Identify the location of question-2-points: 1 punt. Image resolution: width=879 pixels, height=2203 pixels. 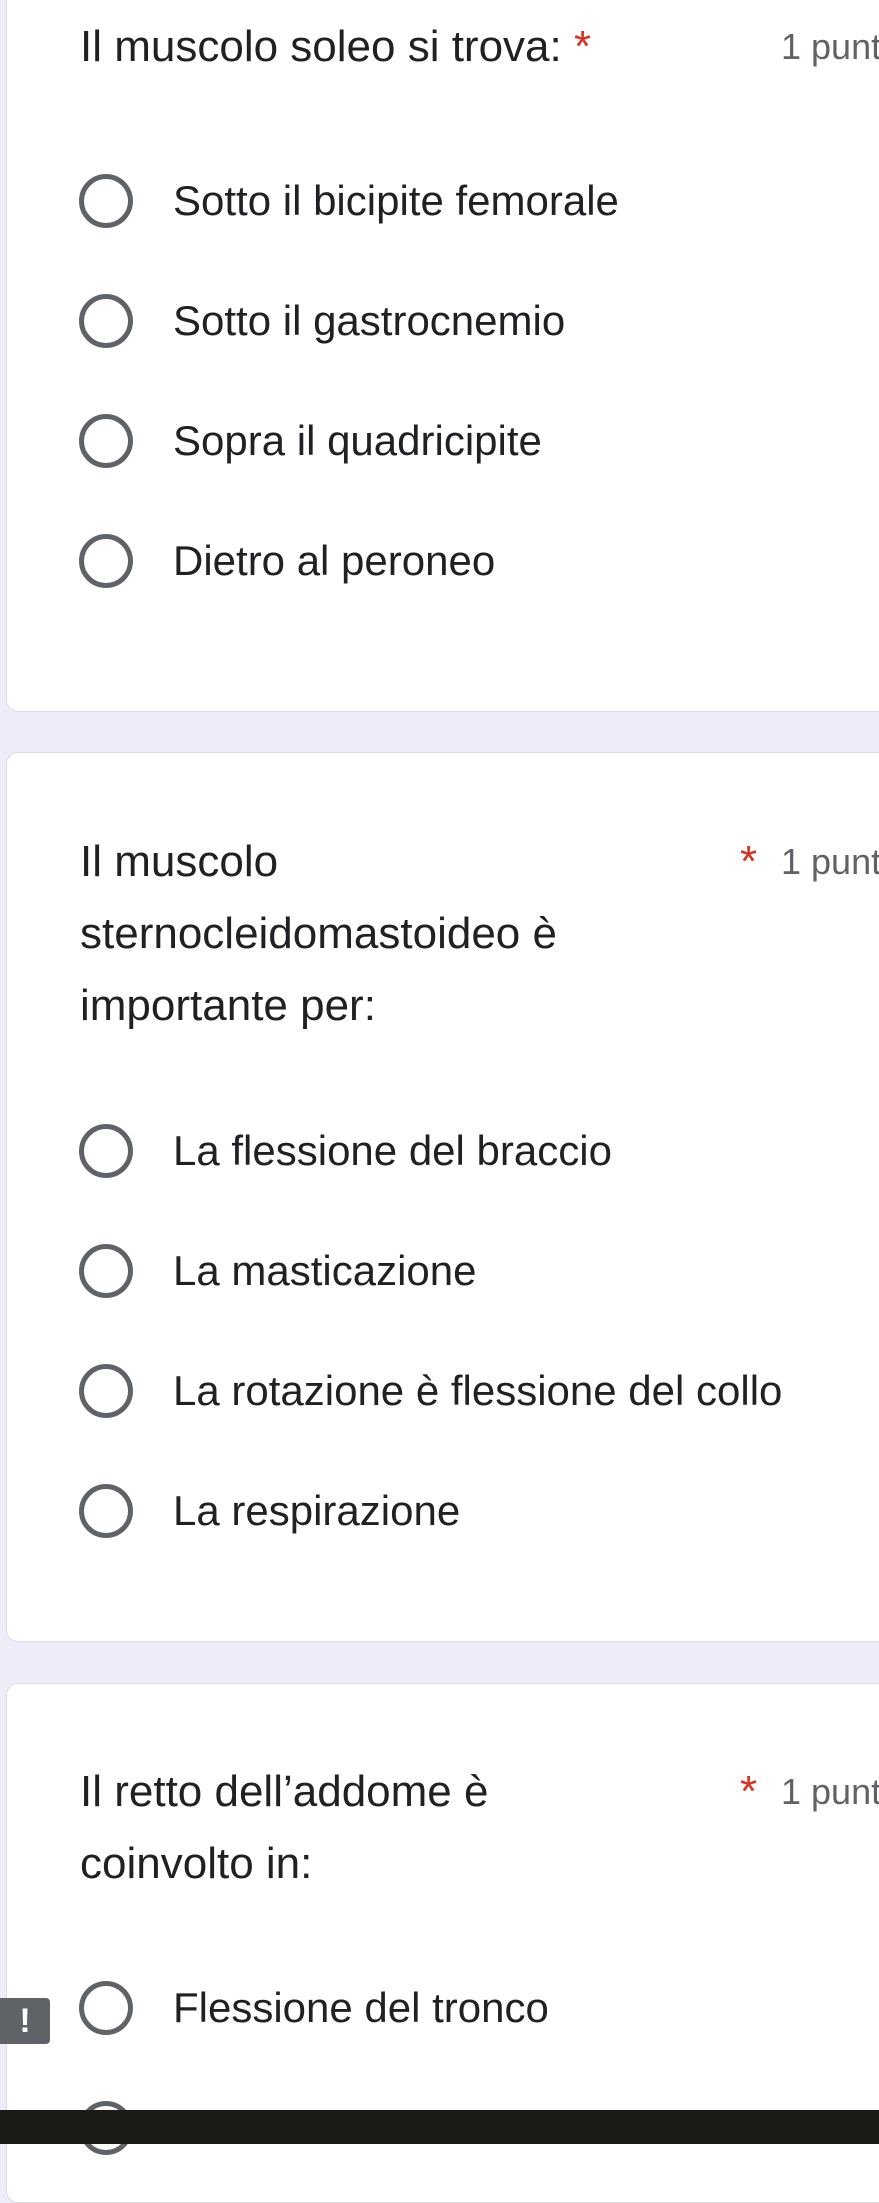
(830, 861).